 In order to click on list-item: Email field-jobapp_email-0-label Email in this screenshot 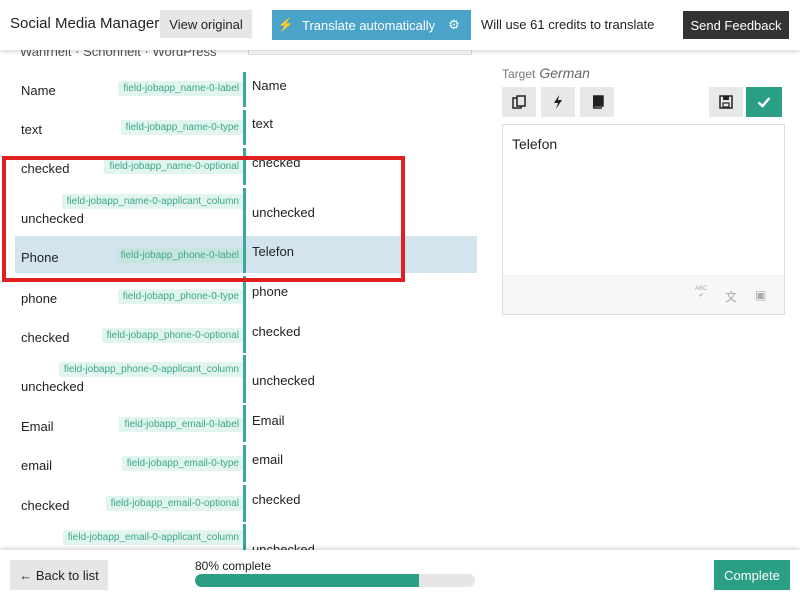, I will do `click(246, 423)`.